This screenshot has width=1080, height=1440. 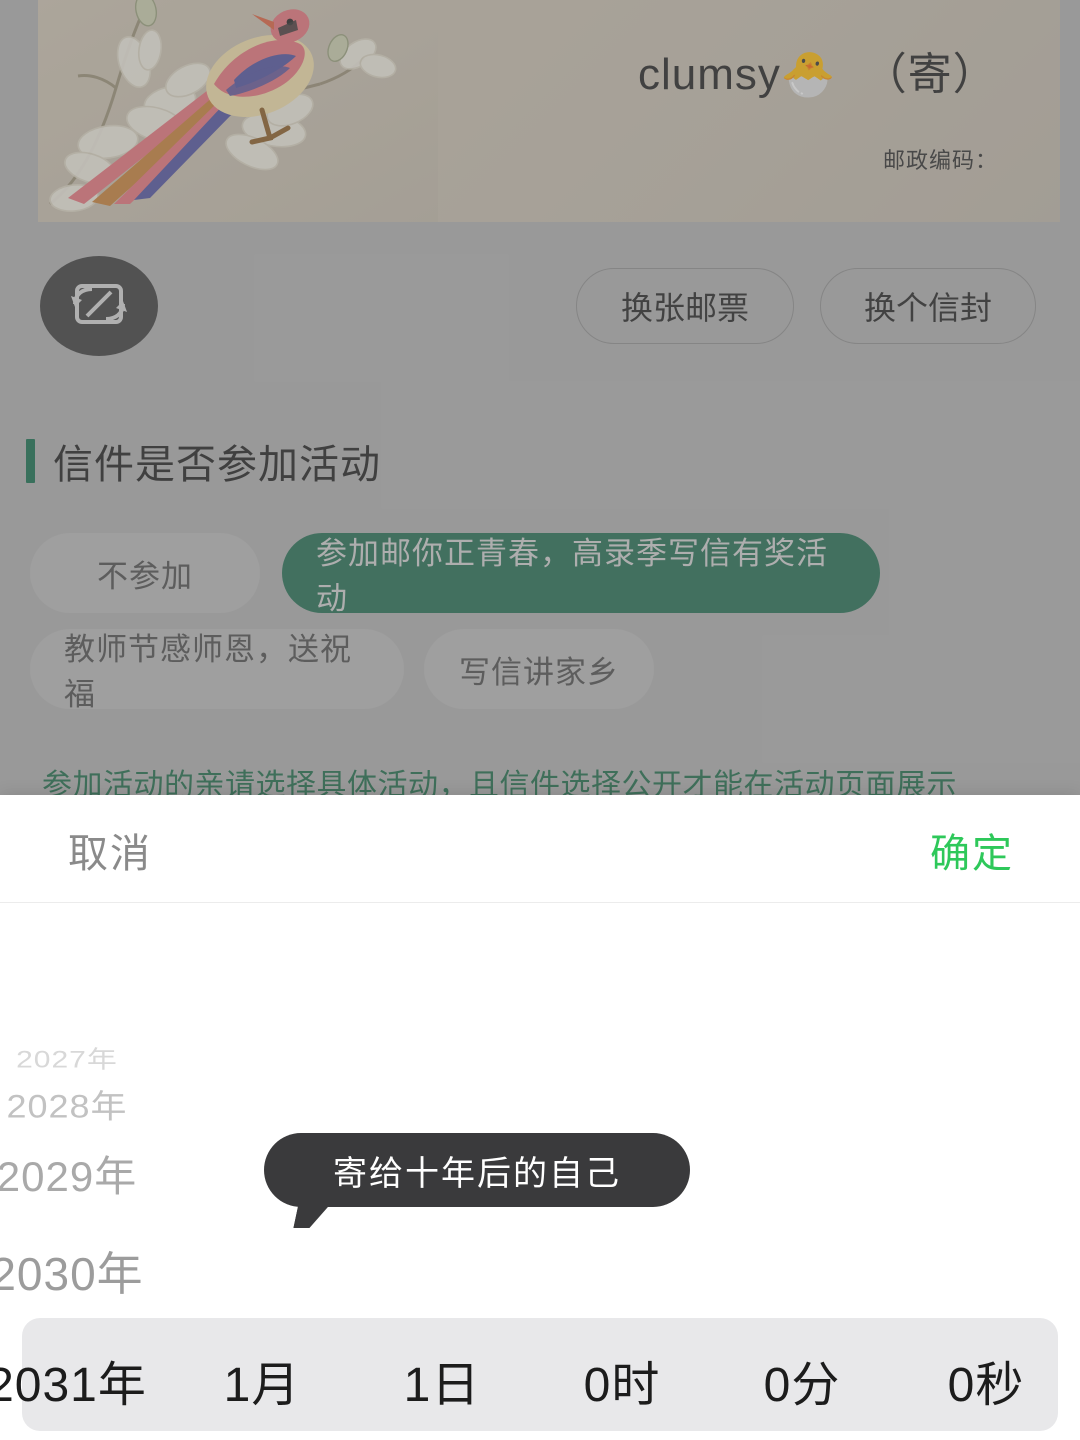 What do you see at coordinates (986, 1380) in the screenshot?
I see `picker-selected-second: 0秒` at bounding box center [986, 1380].